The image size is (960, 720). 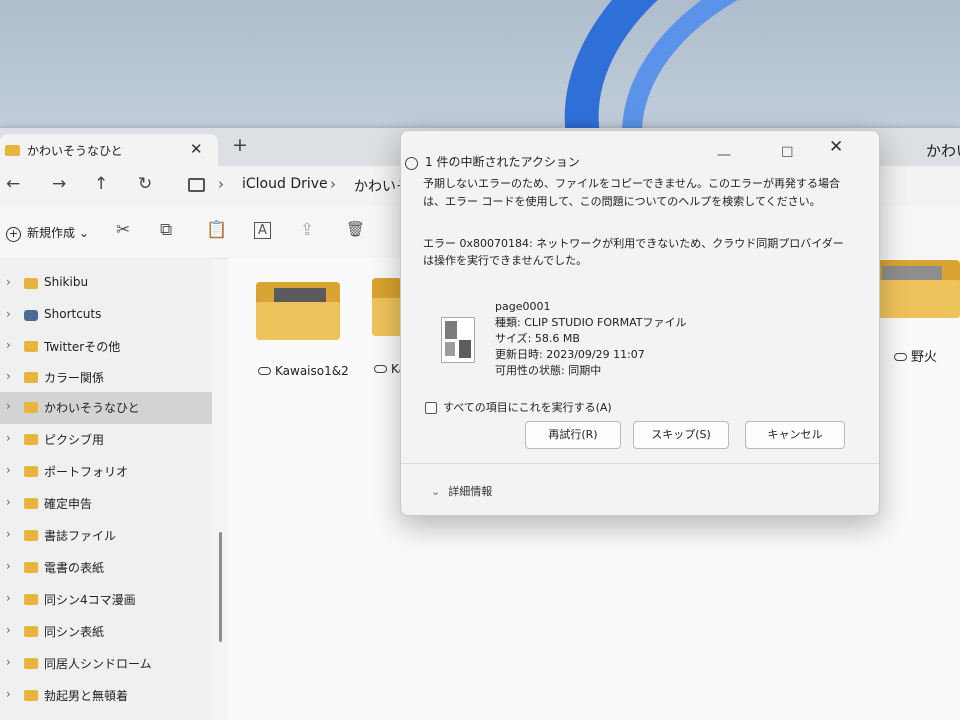 I want to click on maximize-button: ☐, so click(x=787, y=153).